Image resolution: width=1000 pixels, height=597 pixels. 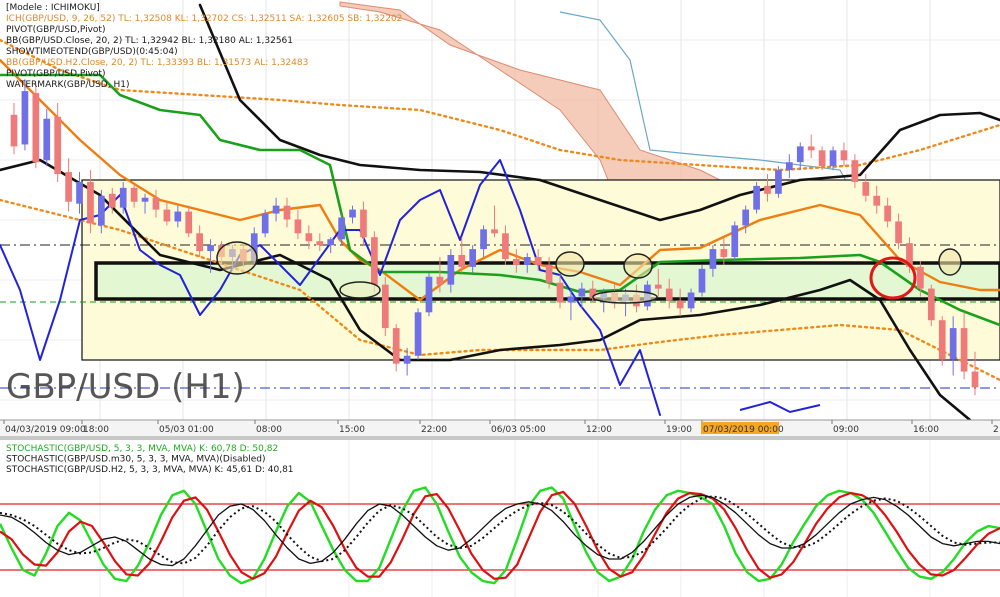 What do you see at coordinates (55, 30) in the screenshot?
I see `legend-line: PIVOT(GBP/USD,Pivot)` at bounding box center [55, 30].